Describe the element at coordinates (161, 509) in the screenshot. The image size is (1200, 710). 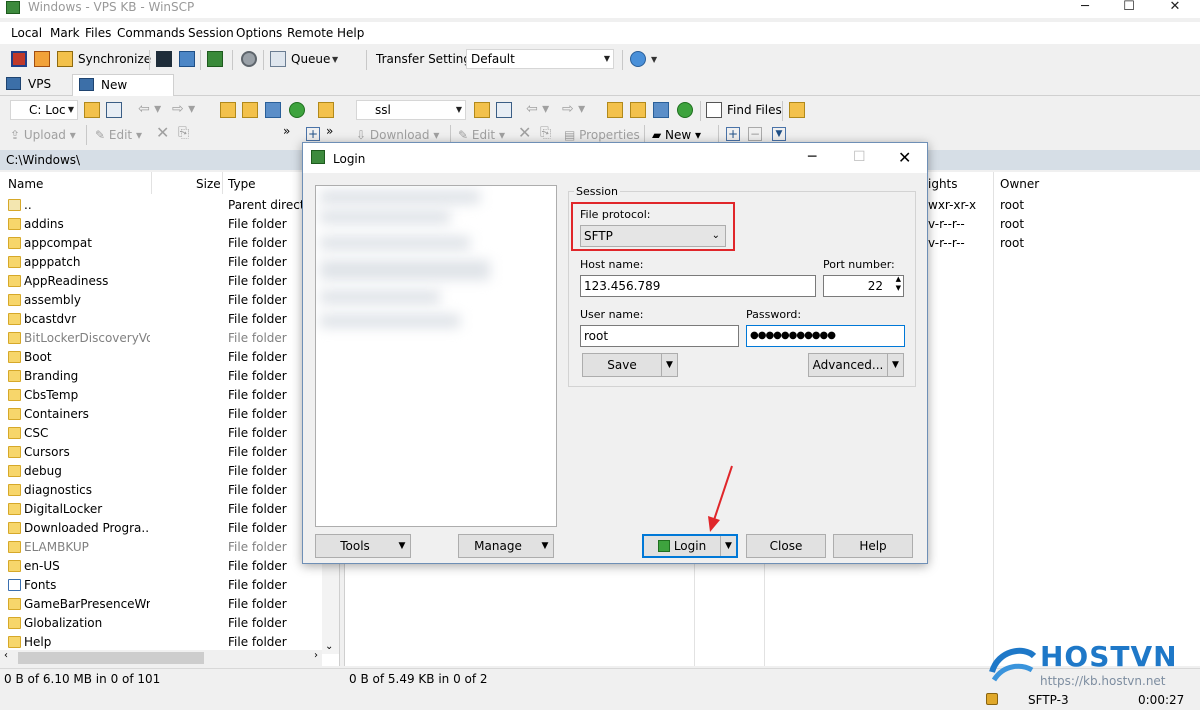
I see `table-row: DigitalLocker File folder` at that location.